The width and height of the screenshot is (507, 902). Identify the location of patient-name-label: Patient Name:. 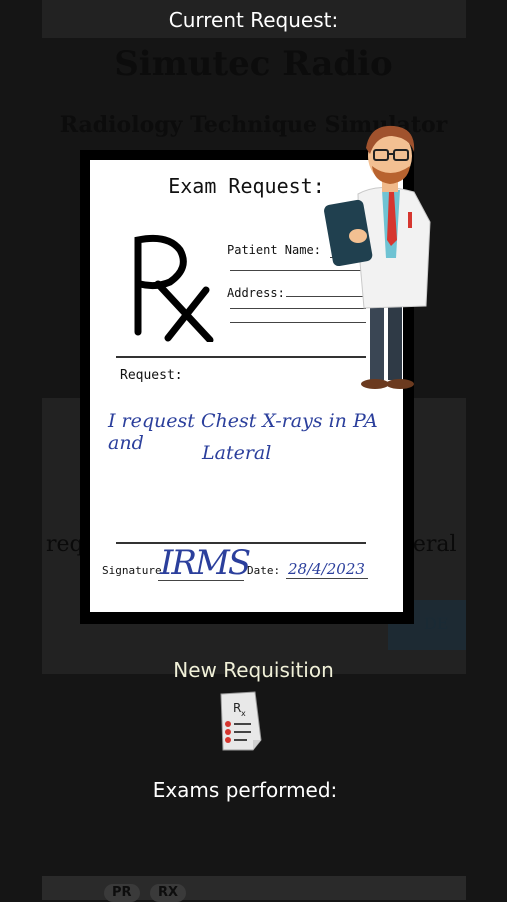
(274, 250).